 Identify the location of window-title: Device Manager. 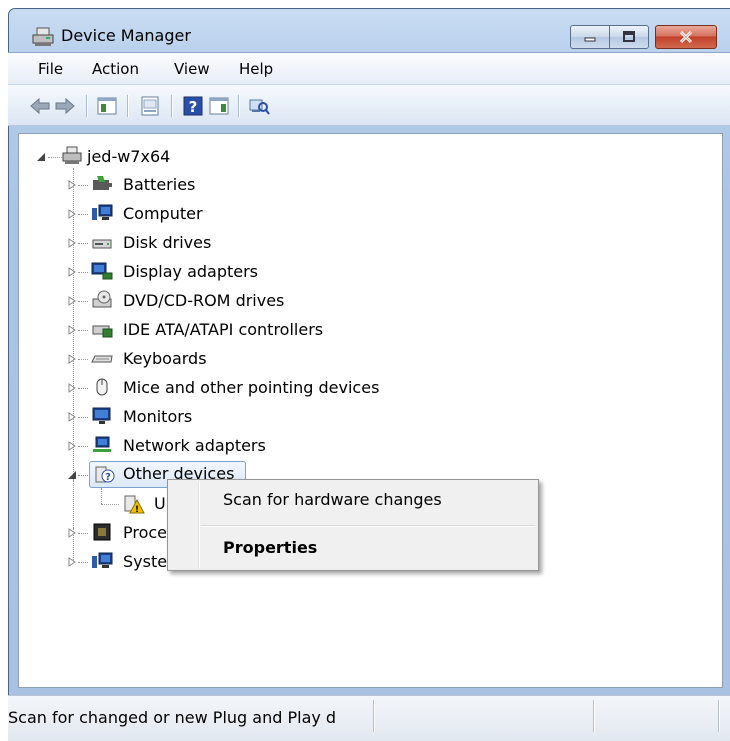
(126, 35).